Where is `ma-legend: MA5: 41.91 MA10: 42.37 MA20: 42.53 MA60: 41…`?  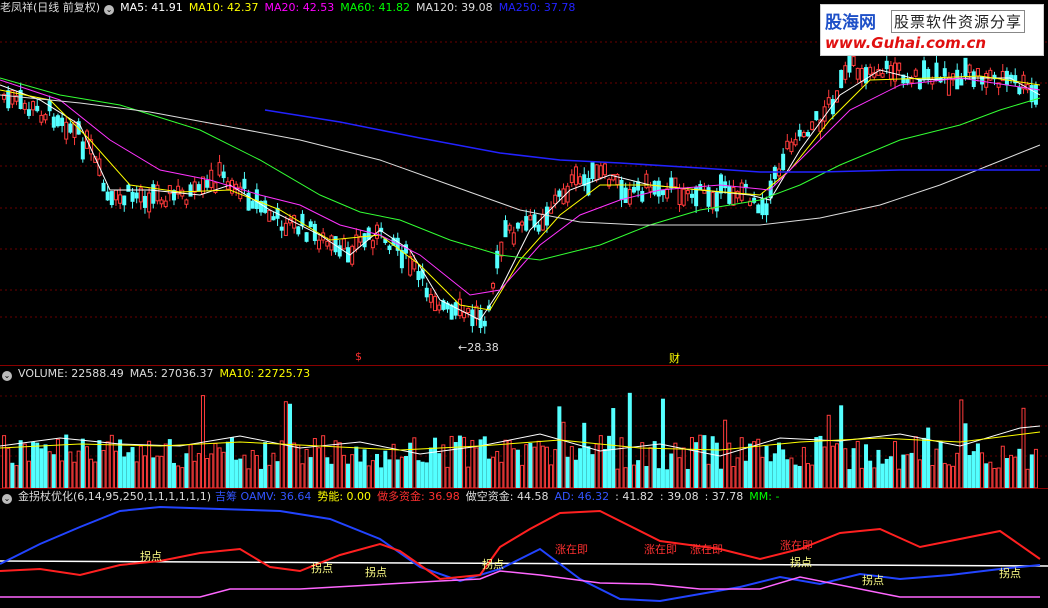
ma-legend: MA5: 41.91 MA10: 42.37 MA20: 42.53 MA60: 41… is located at coordinates (350, 7).